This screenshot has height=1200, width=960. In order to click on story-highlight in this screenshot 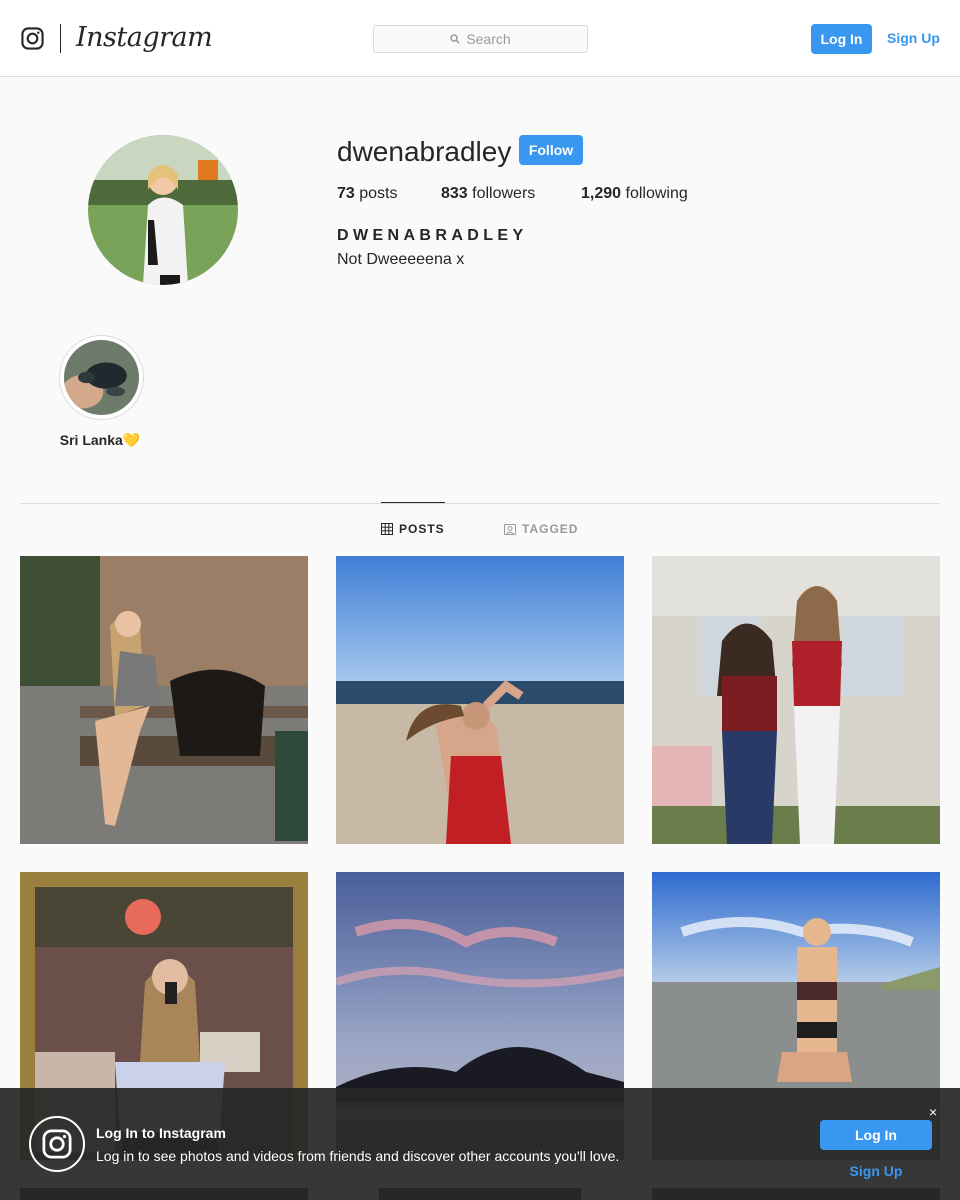, I will do `click(101, 377)`.